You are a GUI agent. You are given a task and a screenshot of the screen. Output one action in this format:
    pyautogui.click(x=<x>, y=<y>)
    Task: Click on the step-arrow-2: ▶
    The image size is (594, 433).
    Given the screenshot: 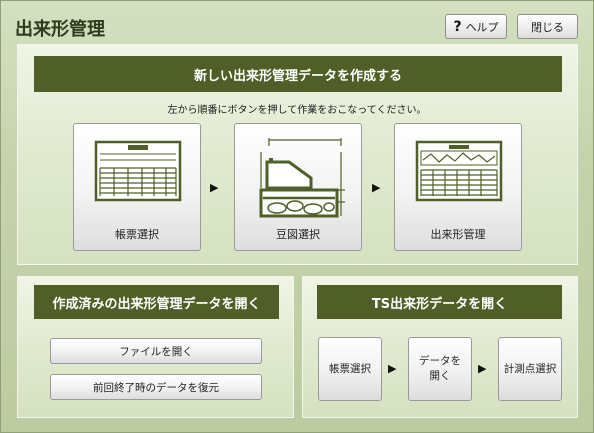 What is the action you would take?
    pyautogui.click(x=376, y=187)
    